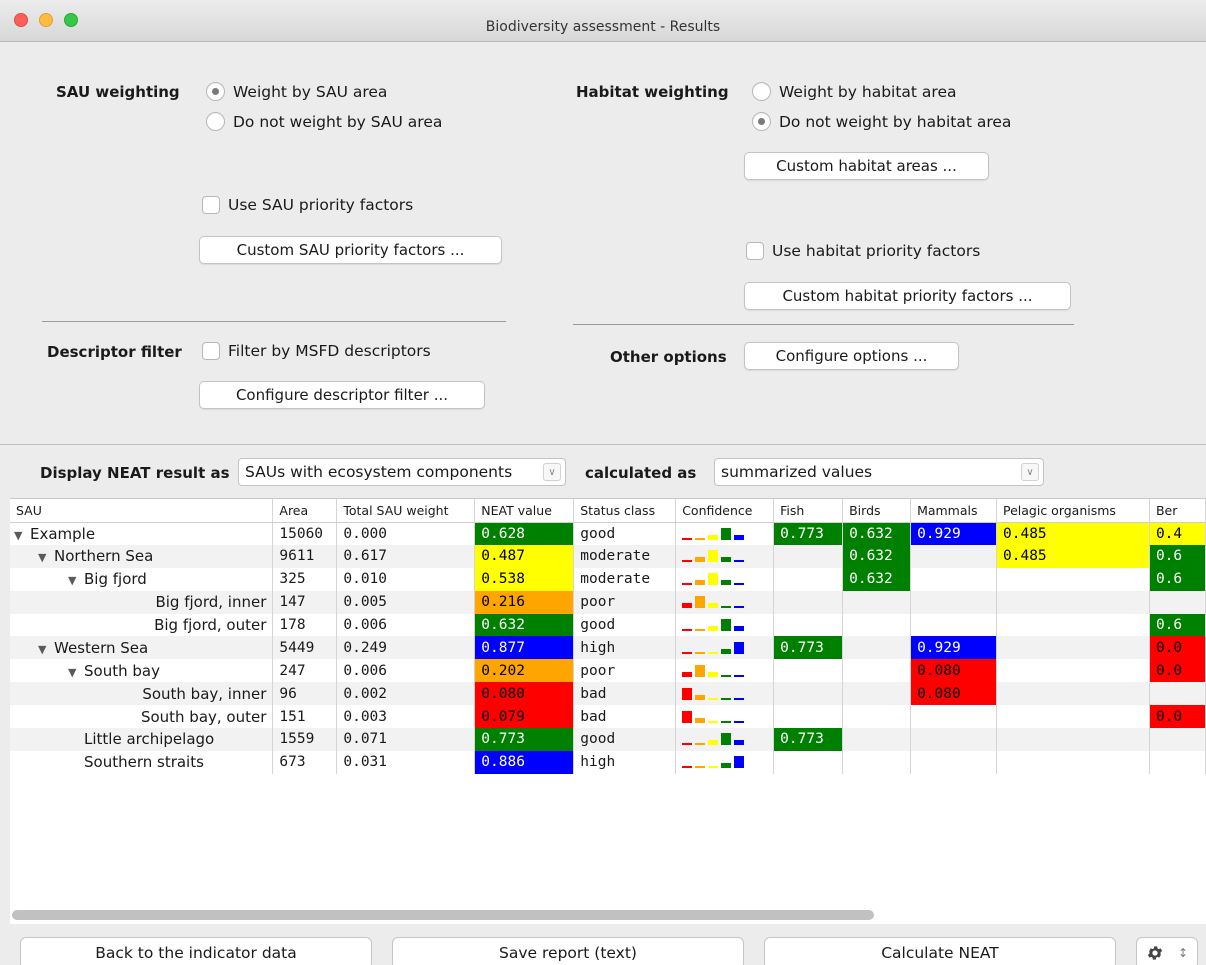 The height and width of the screenshot is (965, 1206). Describe the element at coordinates (406, 648) in the screenshot. I see `total-weight-cell: 0.249` at that location.